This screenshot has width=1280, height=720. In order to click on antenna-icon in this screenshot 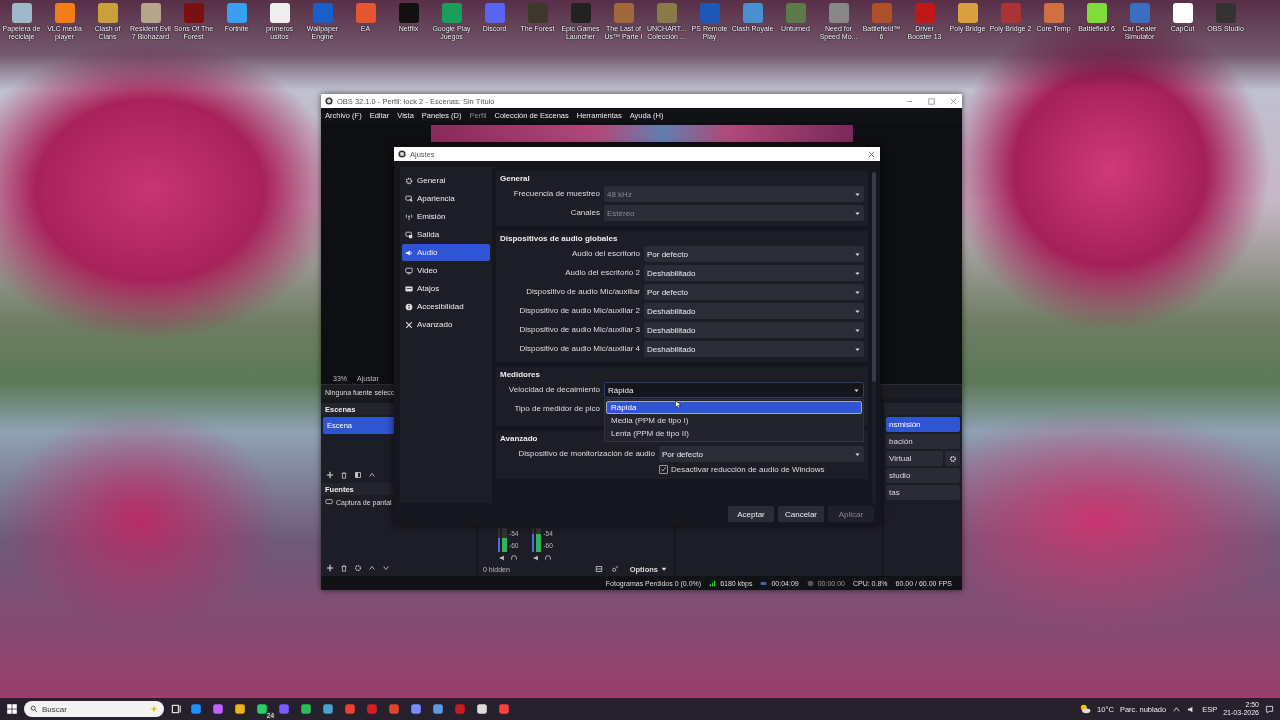, I will do `click(409, 216)`.